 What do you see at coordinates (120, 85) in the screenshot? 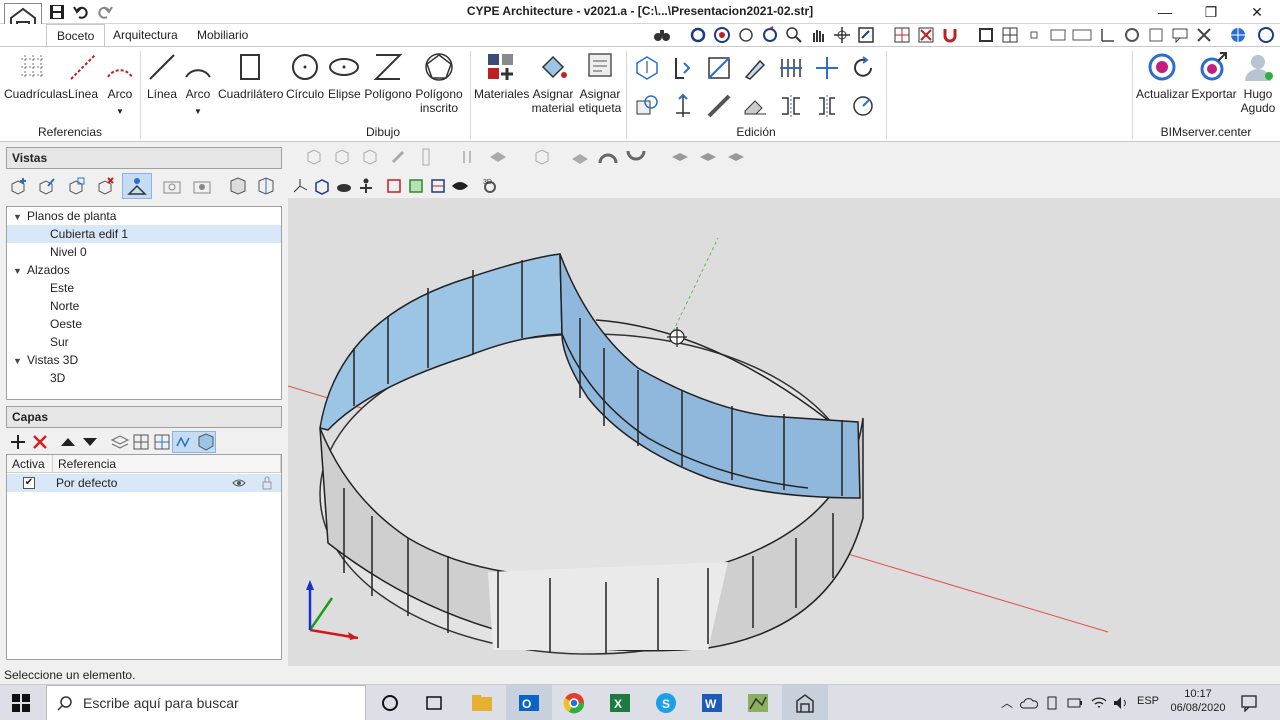
I see `ref-arco-button: Arco ▼` at bounding box center [120, 85].